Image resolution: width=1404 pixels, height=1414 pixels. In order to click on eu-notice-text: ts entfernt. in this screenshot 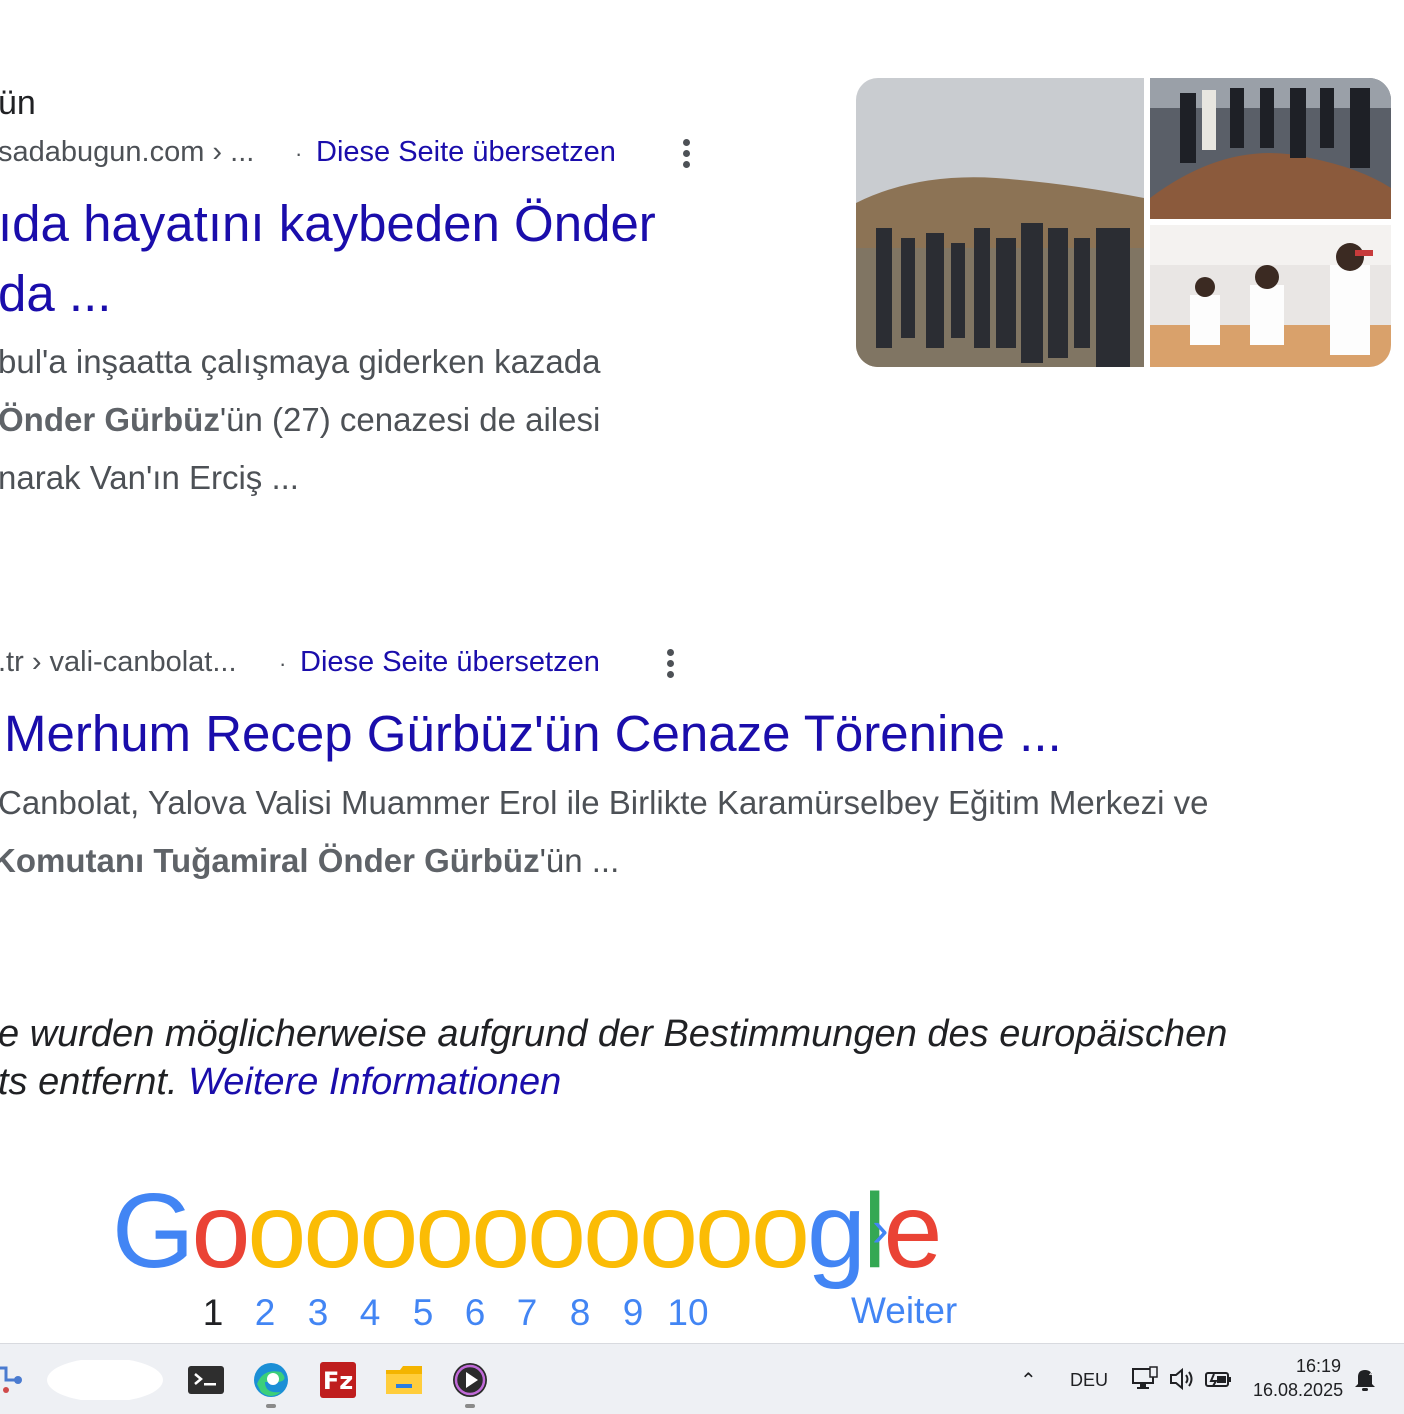, I will do `click(94, 1082)`.